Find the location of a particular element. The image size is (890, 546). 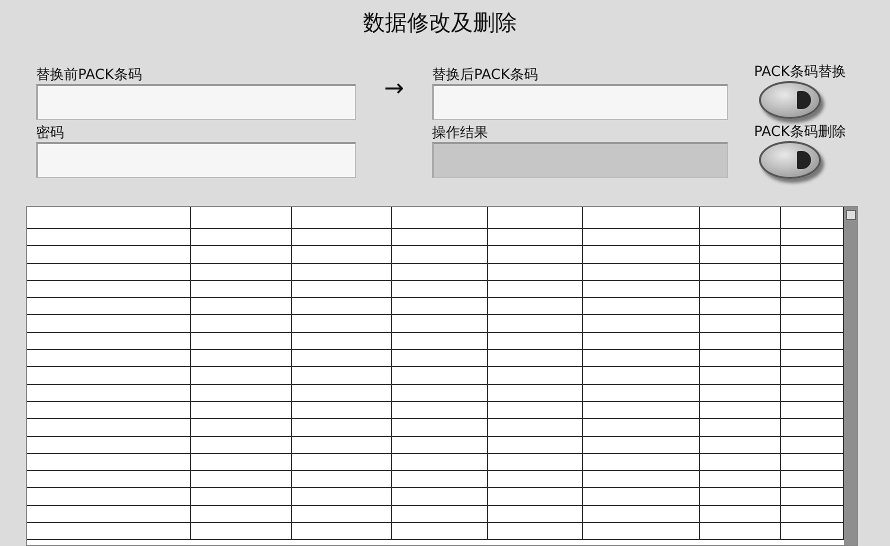

field-label: 密码 is located at coordinates (50, 133).